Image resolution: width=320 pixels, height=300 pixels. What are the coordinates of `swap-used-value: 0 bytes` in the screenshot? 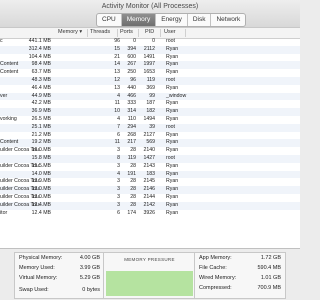 It's located at (91, 290).